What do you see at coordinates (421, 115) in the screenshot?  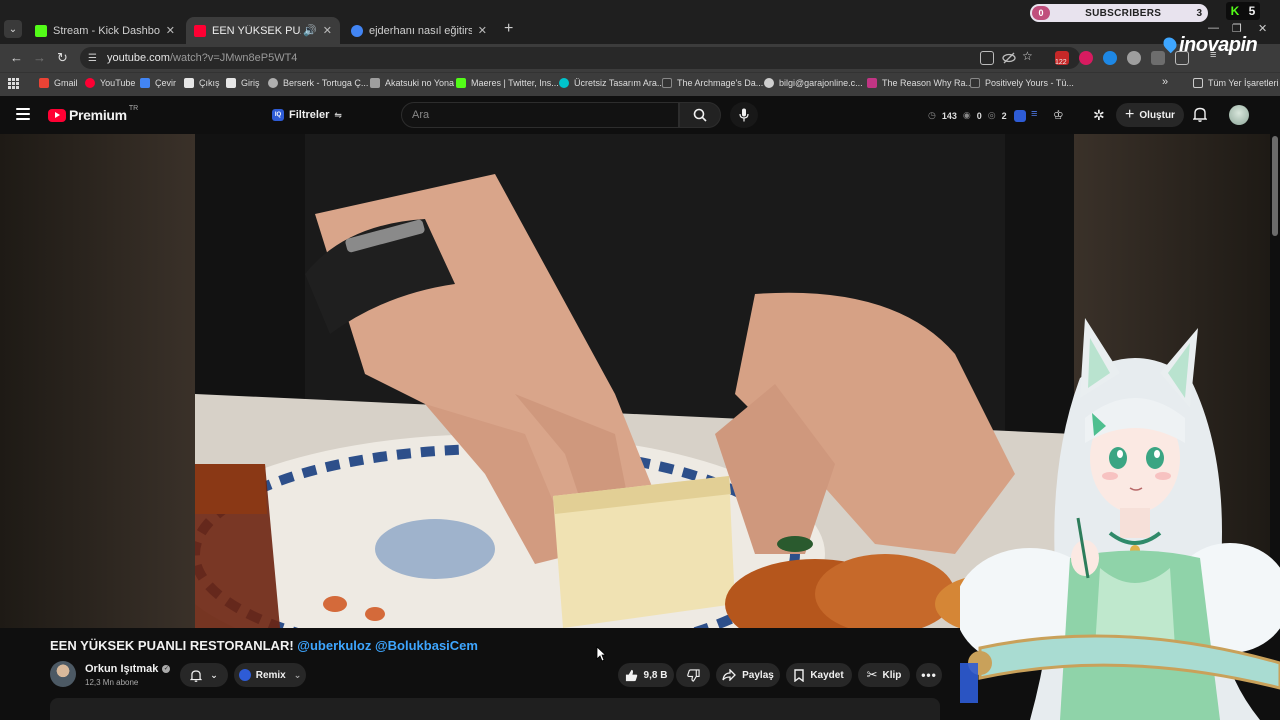 I see `search-placeholder: Ara` at bounding box center [421, 115].